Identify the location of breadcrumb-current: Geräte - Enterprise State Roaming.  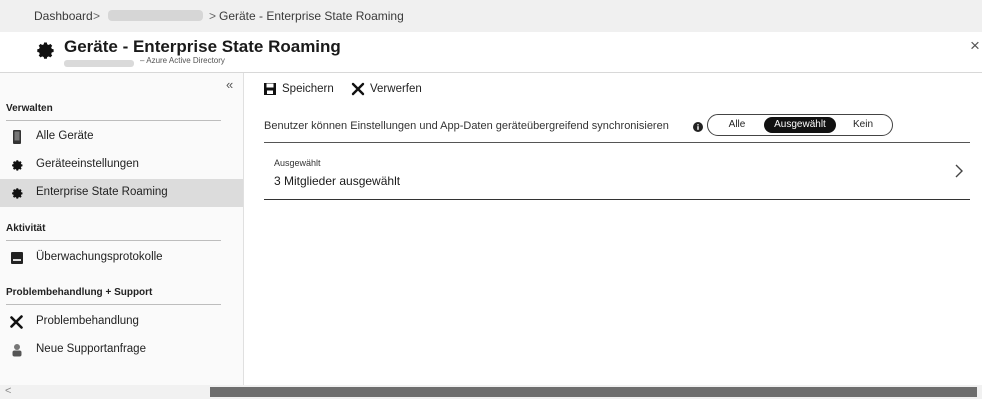
(311, 16).